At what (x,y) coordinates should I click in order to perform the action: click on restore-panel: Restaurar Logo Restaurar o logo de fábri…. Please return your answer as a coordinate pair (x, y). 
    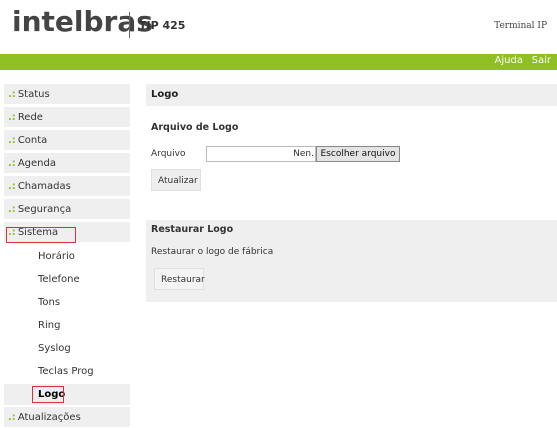
    Looking at the image, I should click on (351, 261).